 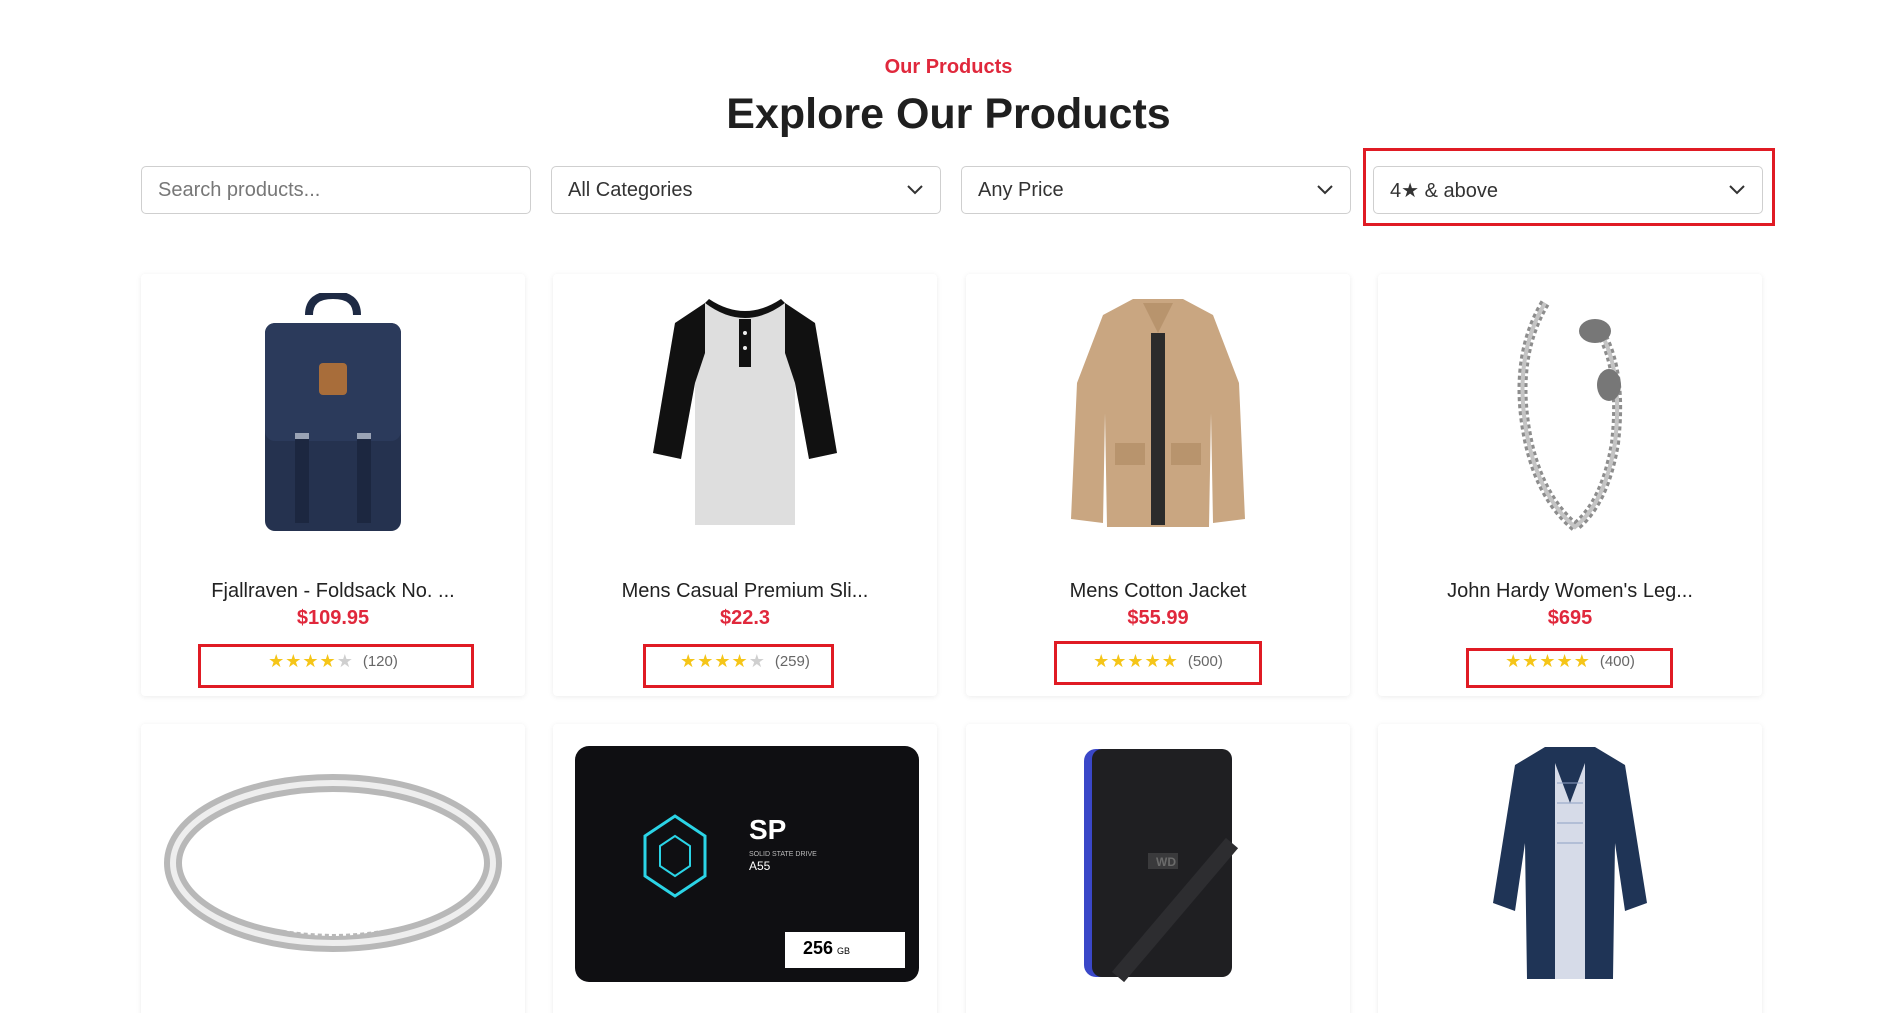 I want to click on category-select: All Categories, so click(x=746, y=190).